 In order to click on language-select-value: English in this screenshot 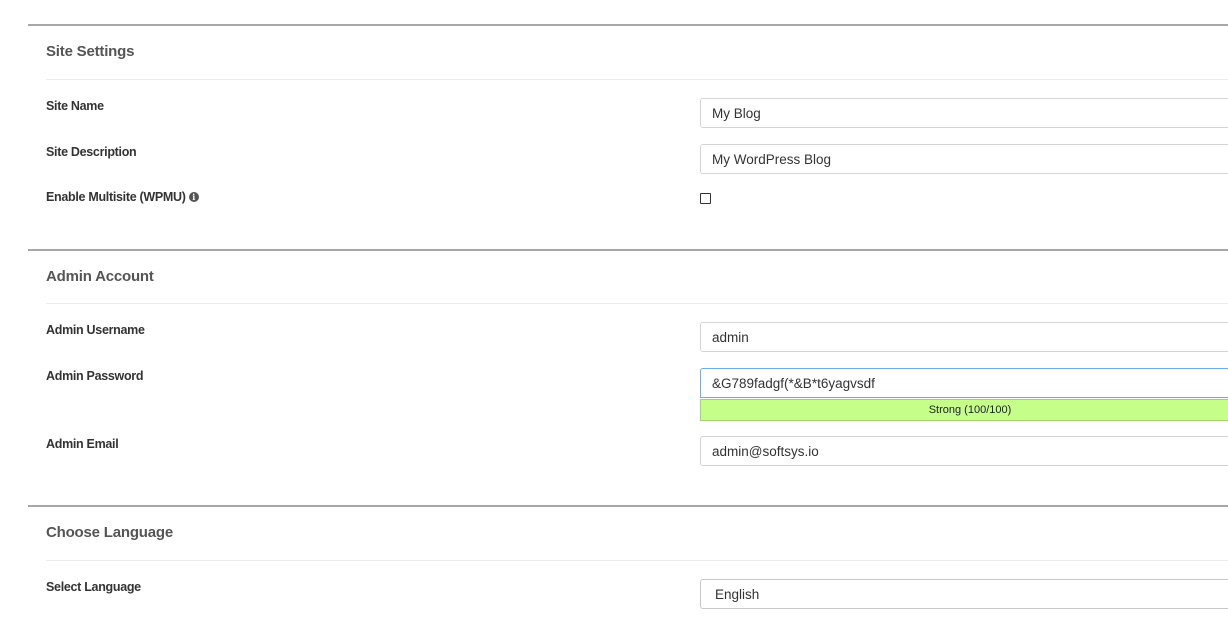, I will do `click(737, 594)`.